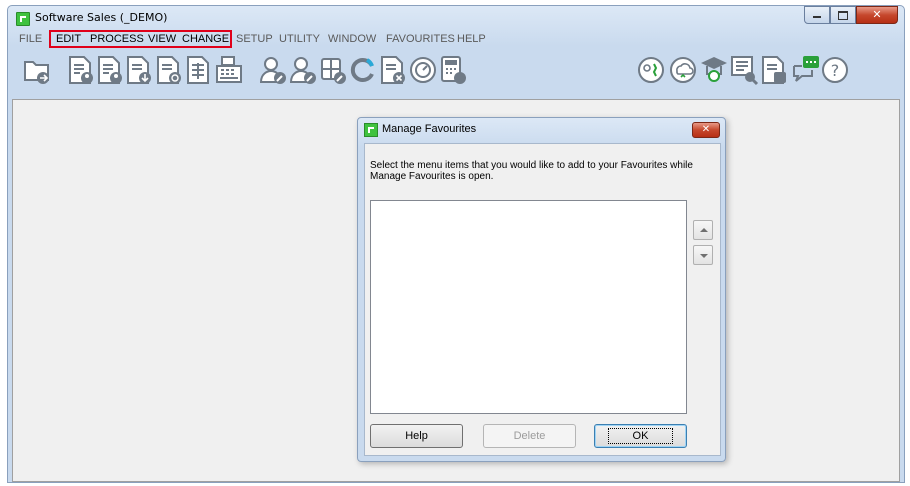 The image size is (910, 486). I want to click on menu-file: FILE, so click(30, 39).